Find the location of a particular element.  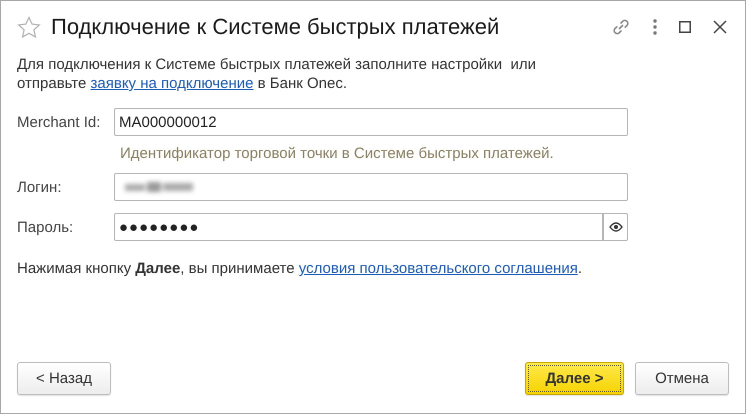

next-button: Далее > is located at coordinates (574, 378).